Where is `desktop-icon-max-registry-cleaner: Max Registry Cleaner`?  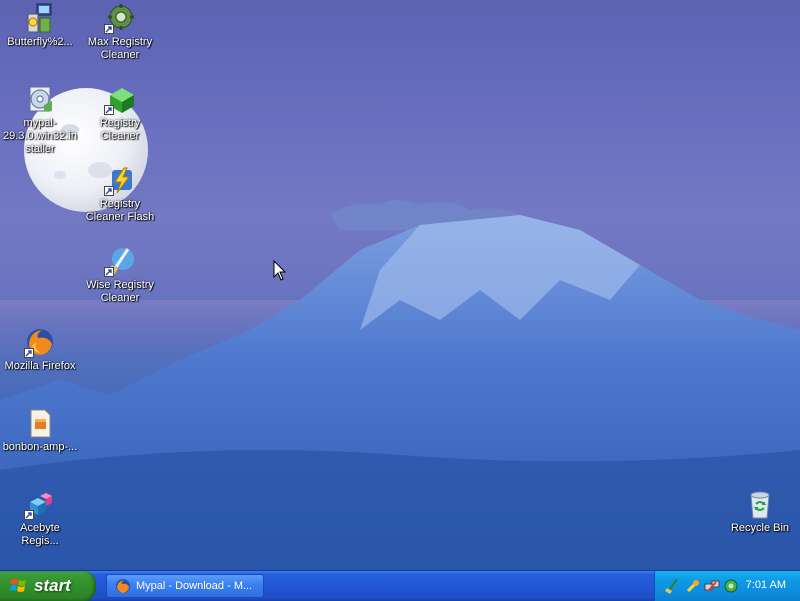 desktop-icon-max-registry-cleaner: Max Registry Cleaner is located at coordinates (120, 32).